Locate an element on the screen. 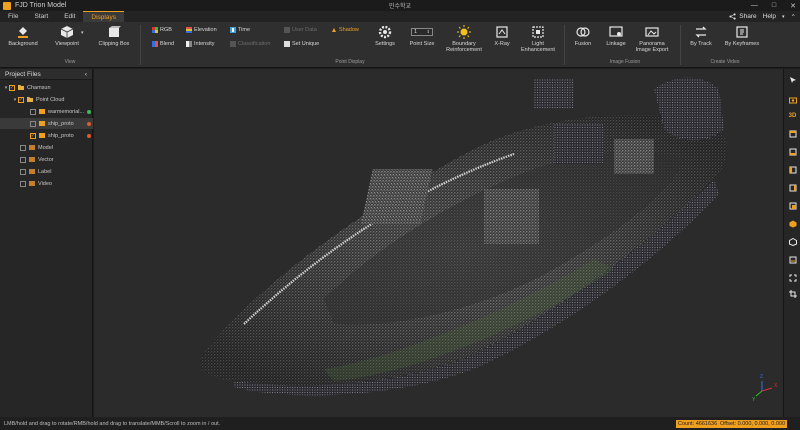 The width and height of the screenshot is (800, 430). cursor-icon is located at coordinates (792, 79).